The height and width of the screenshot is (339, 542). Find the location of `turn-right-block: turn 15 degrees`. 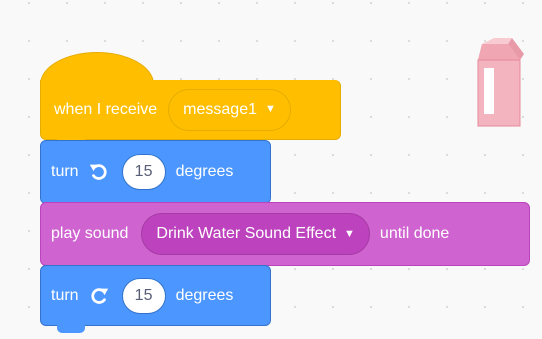

turn-right-block: turn 15 degrees is located at coordinates (155, 299).